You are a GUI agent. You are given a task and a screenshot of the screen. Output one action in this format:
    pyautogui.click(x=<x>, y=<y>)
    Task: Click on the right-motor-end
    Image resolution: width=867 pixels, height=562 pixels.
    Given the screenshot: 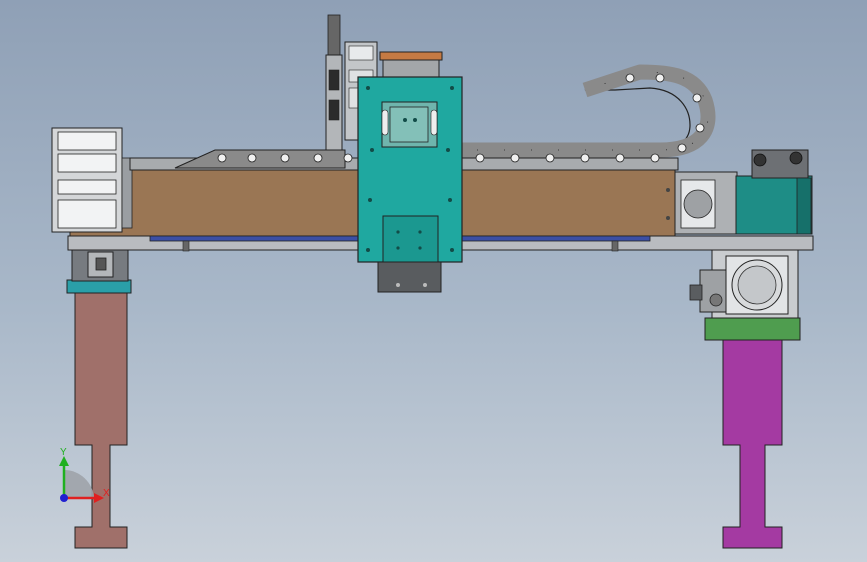 What is the action you would take?
    pyautogui.click(x=743, y=192)
    